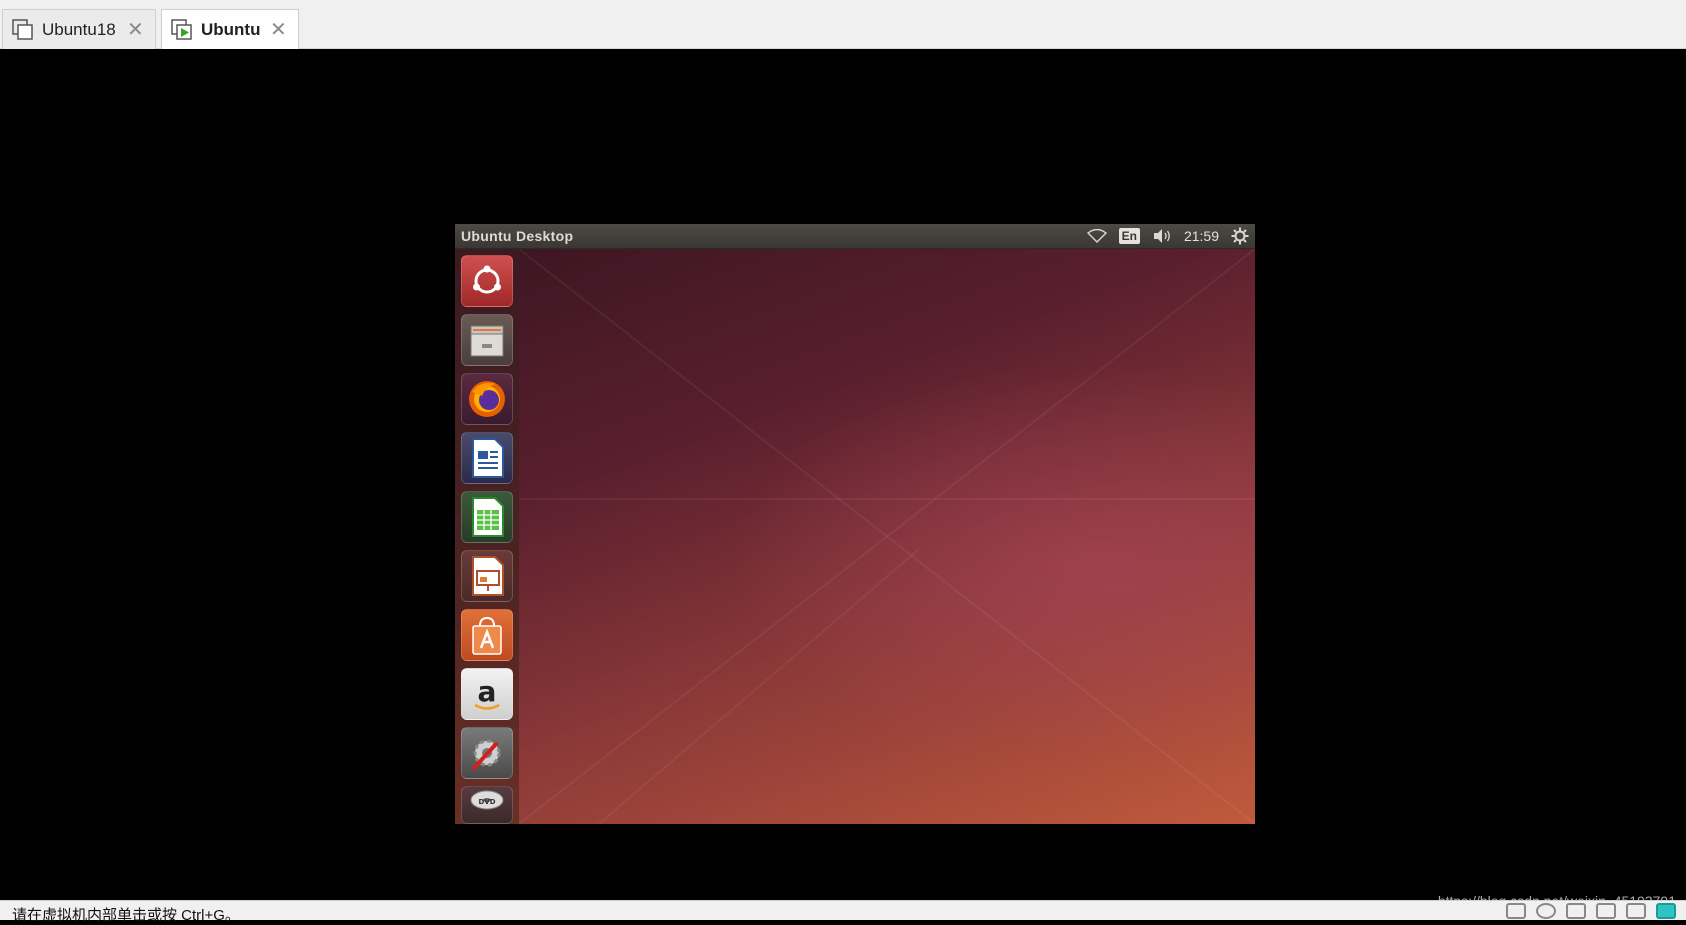  What do you see at coordinates (487, 635) in the screenshot?
I see `shopping-bag-icon` at bounding box center [487, 635].